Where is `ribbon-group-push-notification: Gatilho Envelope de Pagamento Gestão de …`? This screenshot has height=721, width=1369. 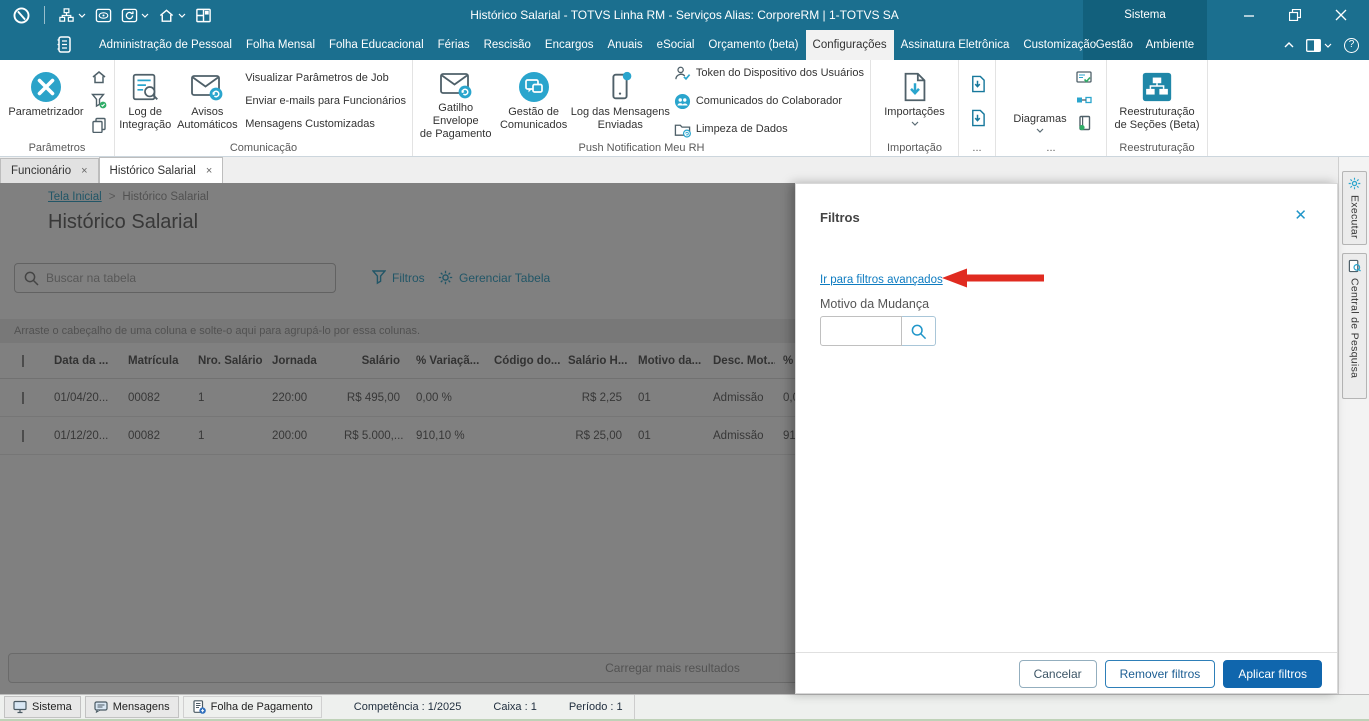 ribbon-group-push-notification: Gatilho Envelope de Pagamento Gestão de … is located at coordinates (642, 108).